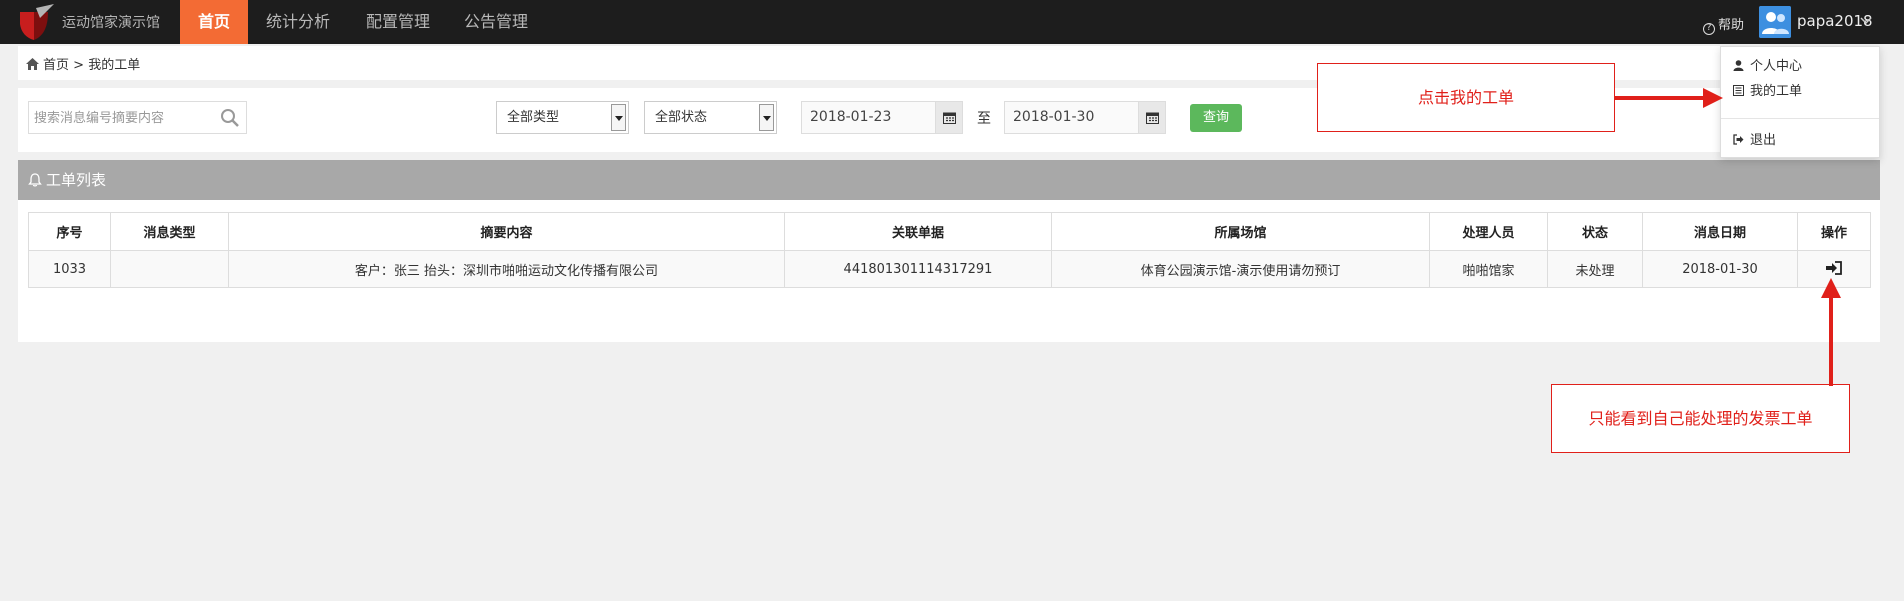 This screenshot has height=601, width=1904. I want to click on avatar-icon, so click(1775, 22).